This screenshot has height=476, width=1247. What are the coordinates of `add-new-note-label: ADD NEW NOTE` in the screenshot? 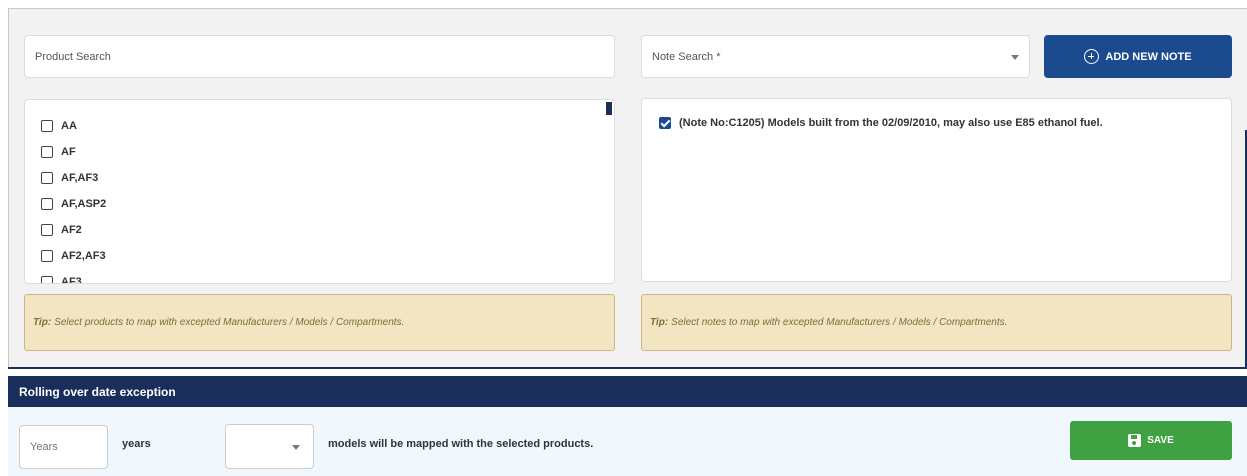 It's located at (1148, 56).